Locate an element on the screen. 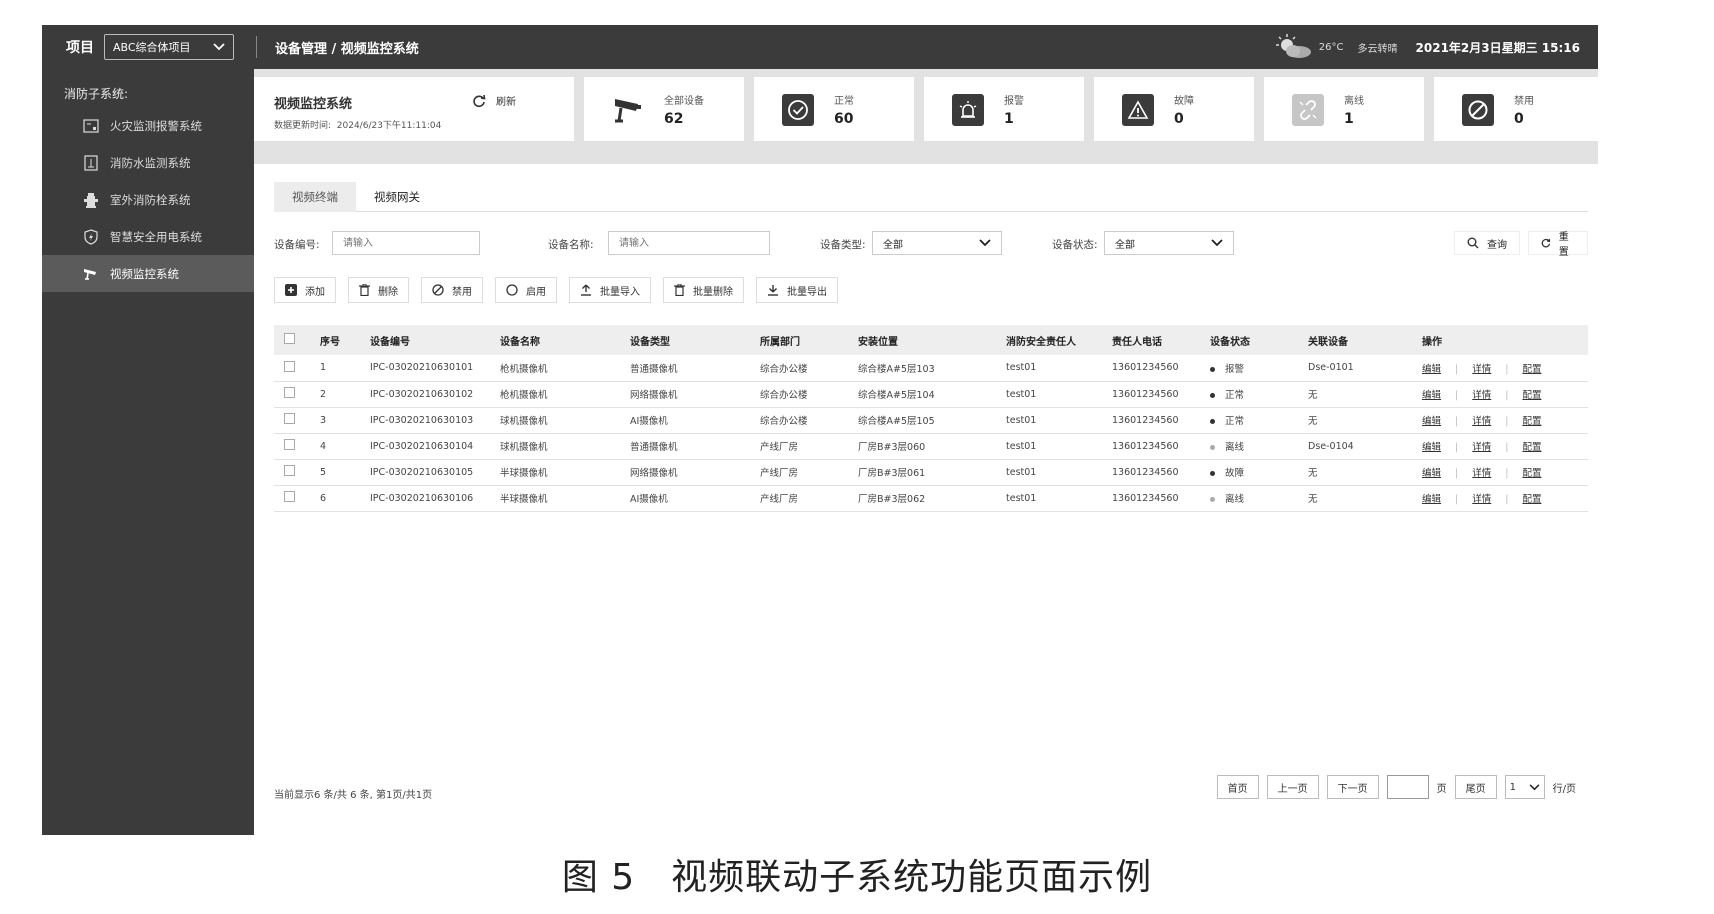 The image size is (1714, 914). stat-card-offline: 离线 1 is located at coordinates (1344, 109).